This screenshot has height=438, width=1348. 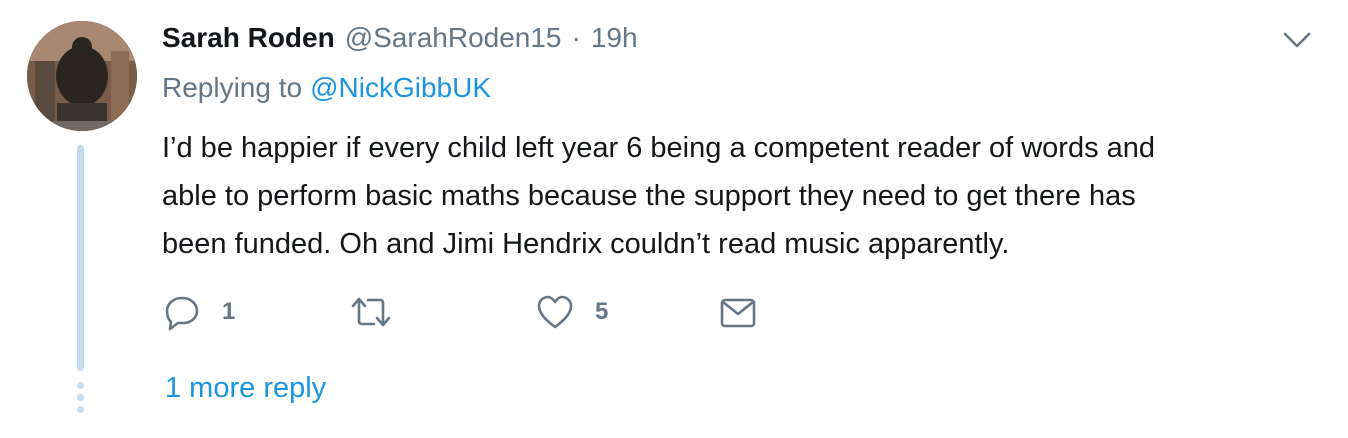 What do you see at coordinates (229, 311) in the screenshot?
I see `reply-count: 1` at bounding box center [229, 311].